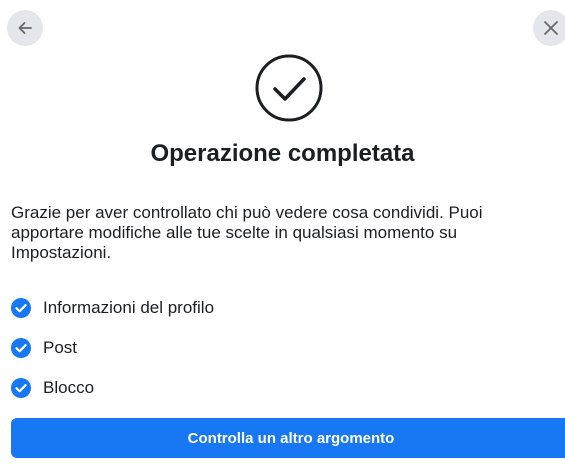  I want to click on checklist: Informazioni del profilo Post Blocco, so click(112, 348).